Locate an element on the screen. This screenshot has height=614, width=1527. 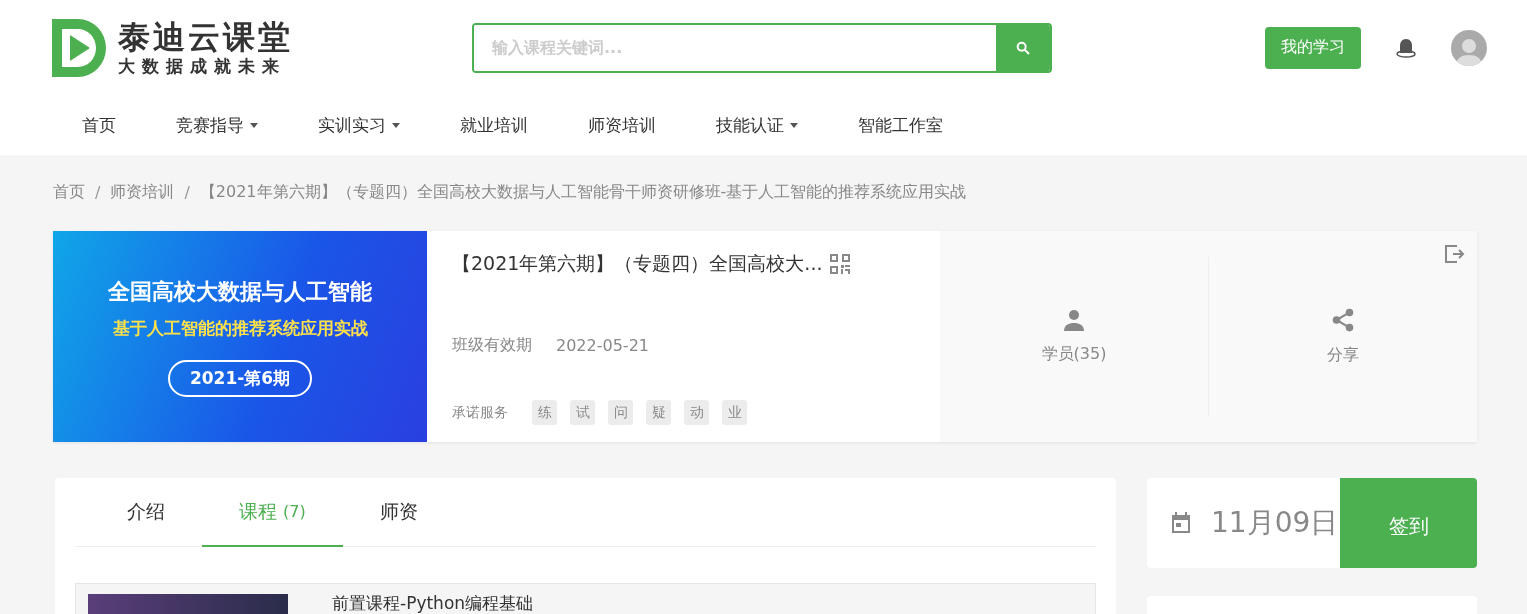
service-tag: 疑 is located at coordinates (658, 412).